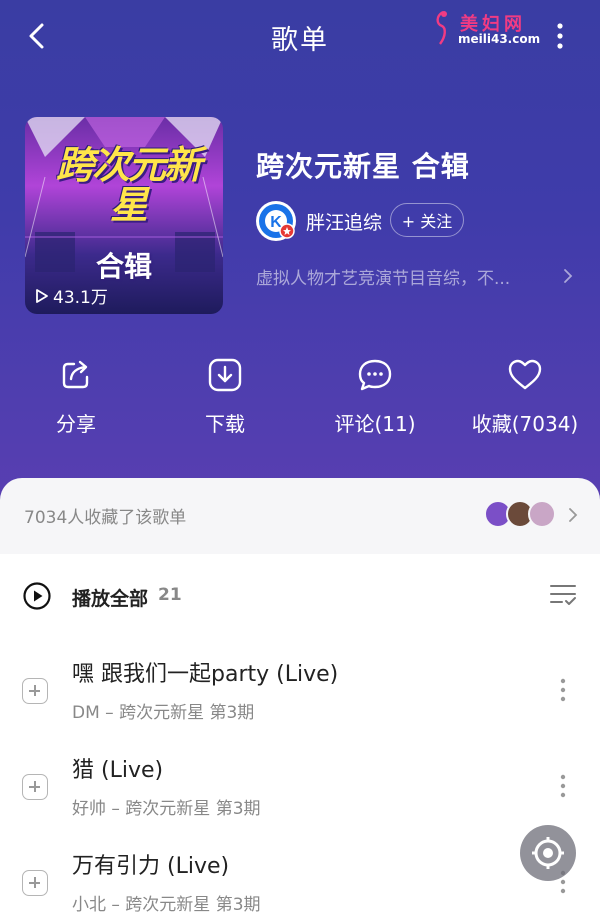  What do you see at coordinates (495, 30) in the screenshot?
I see `watermark: 美妇网 meili43.com` at bounding box center [495, 30].